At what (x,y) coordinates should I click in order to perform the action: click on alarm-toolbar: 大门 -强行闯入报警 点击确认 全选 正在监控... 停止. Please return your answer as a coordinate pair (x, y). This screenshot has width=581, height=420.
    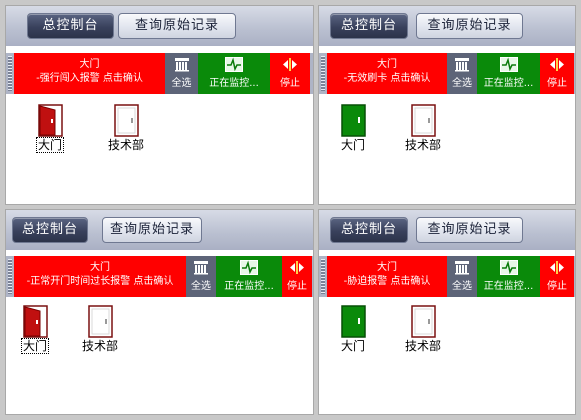
    Looking at the image, I should click on (159, 73).